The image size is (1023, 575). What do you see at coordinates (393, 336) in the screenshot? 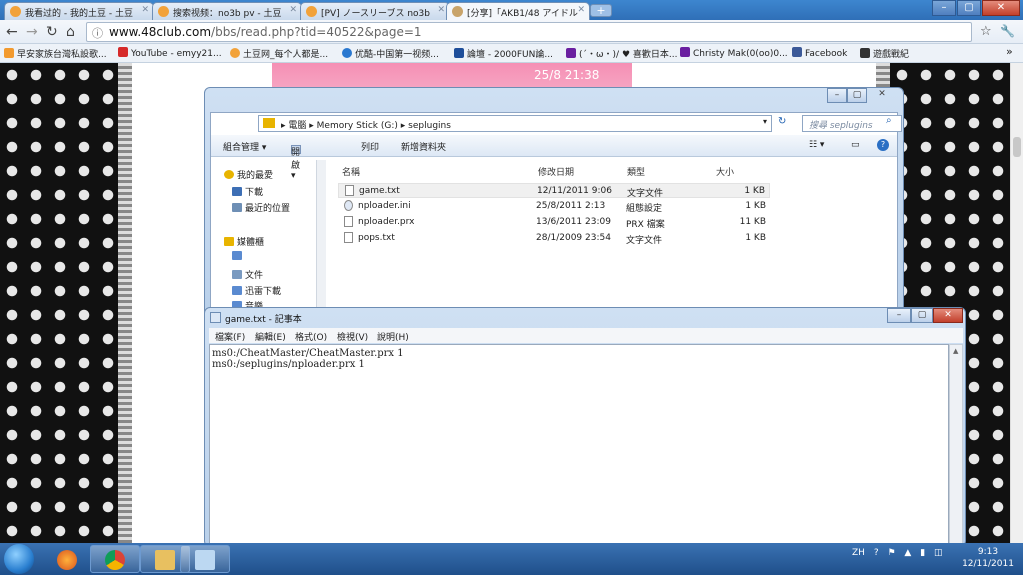
I see `menu-help: 說明(H)` at bounding box center [393, 336].